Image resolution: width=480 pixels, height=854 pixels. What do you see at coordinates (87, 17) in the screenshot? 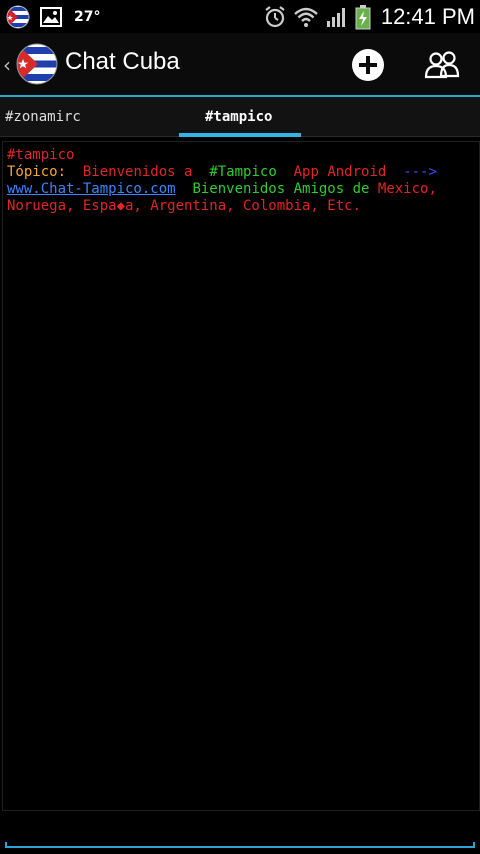
I see `temperature-text: 27°` at bounding box center [87, 17].